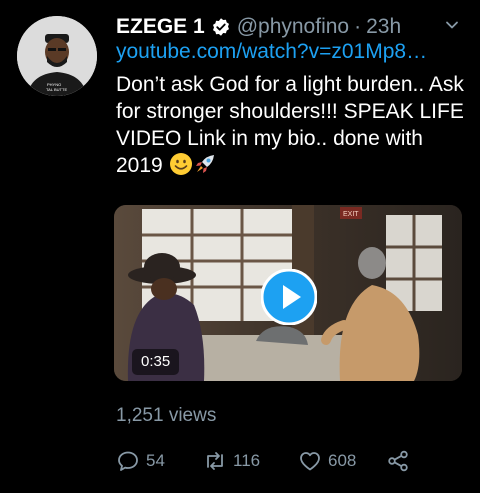 The image size is (480, 493). What do you see at coordinates (56, 89) in the screenshot?
I see `avatar-subtext: TAL BUTTE` at bounding box center [56, 89].